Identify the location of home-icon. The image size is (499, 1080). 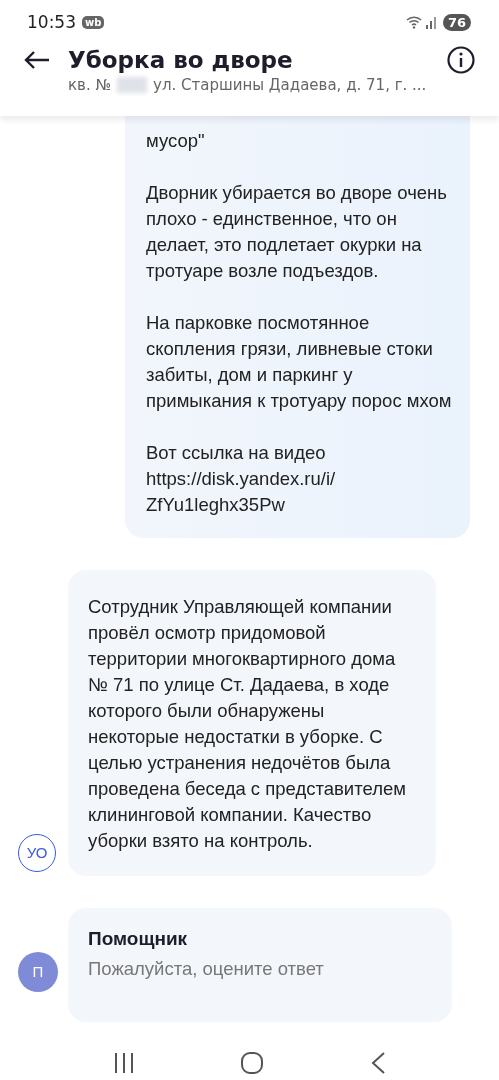
(252, 1063).